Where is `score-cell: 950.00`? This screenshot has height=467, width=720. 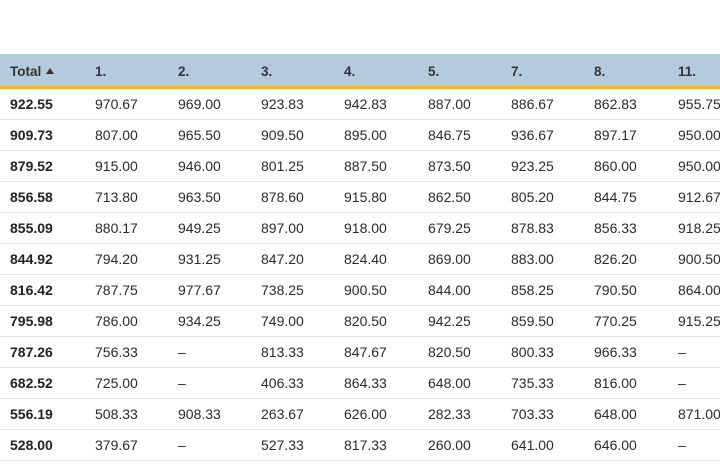 score-cell: 950.00 is located at coordinates (699, 135).